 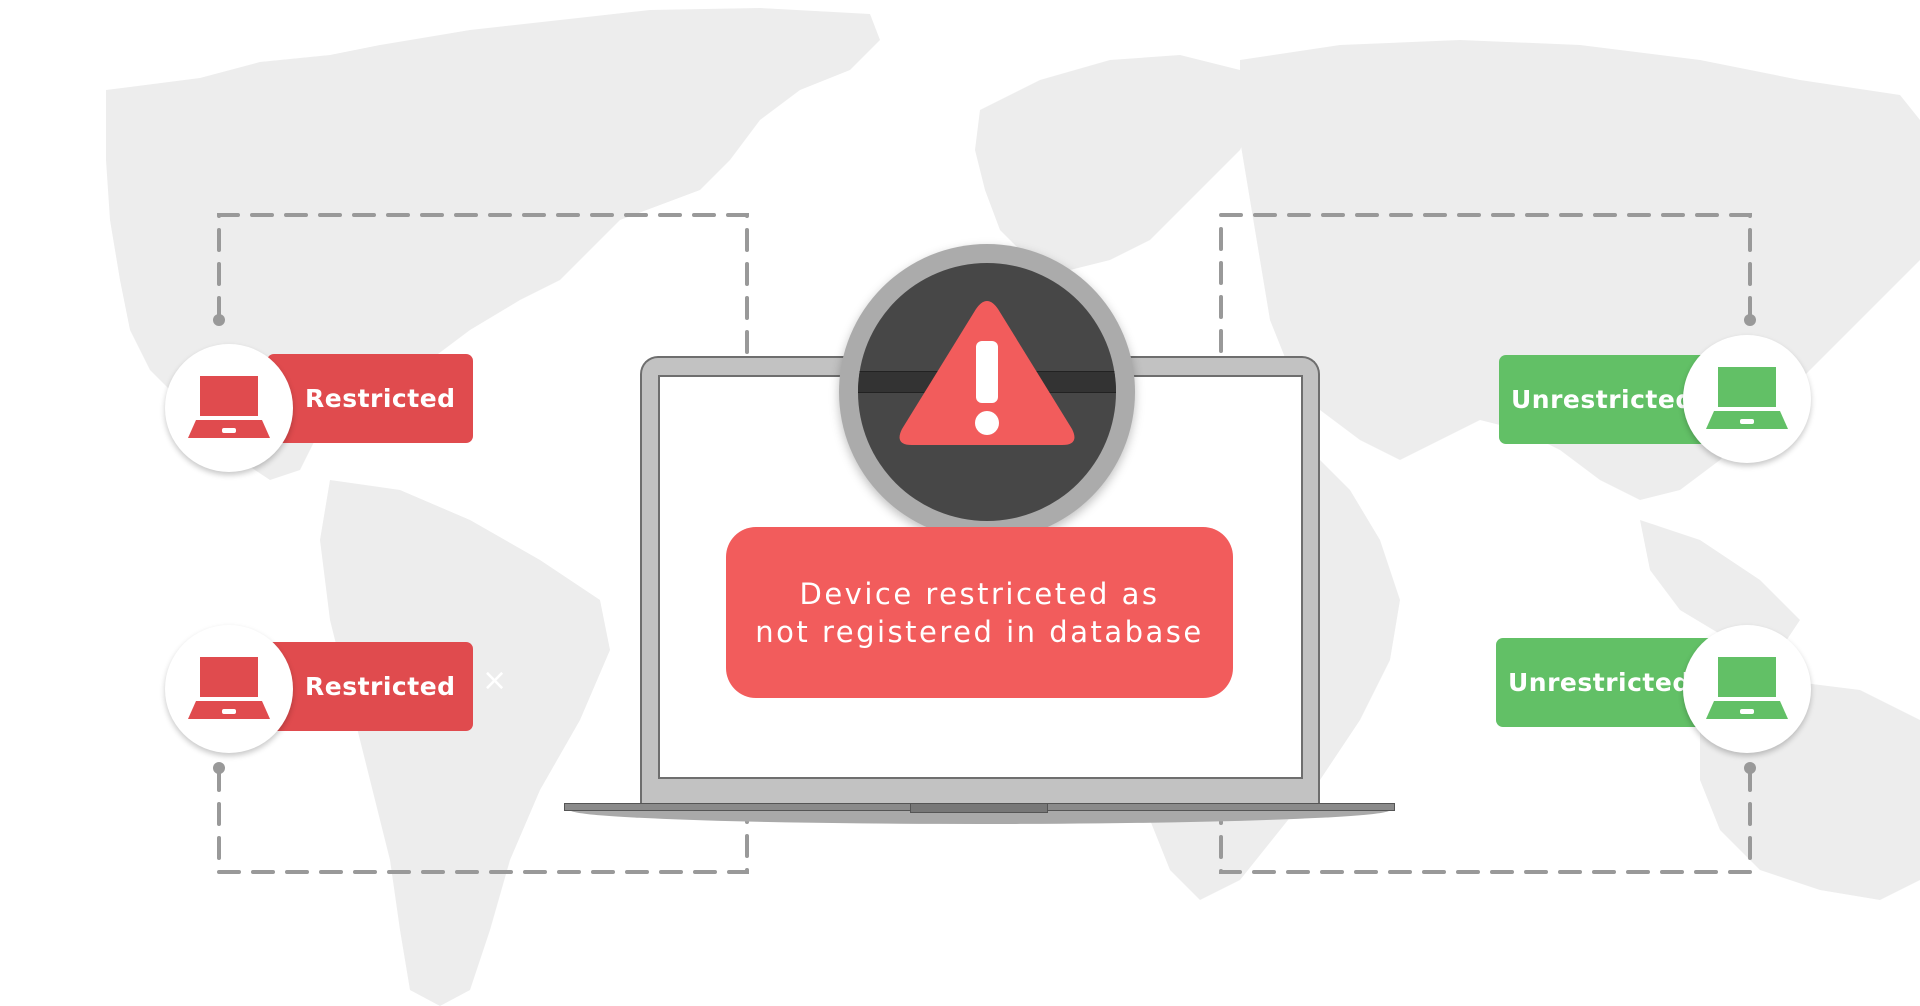 I want to click on connector-right-top, so click(x=1485, y=285).